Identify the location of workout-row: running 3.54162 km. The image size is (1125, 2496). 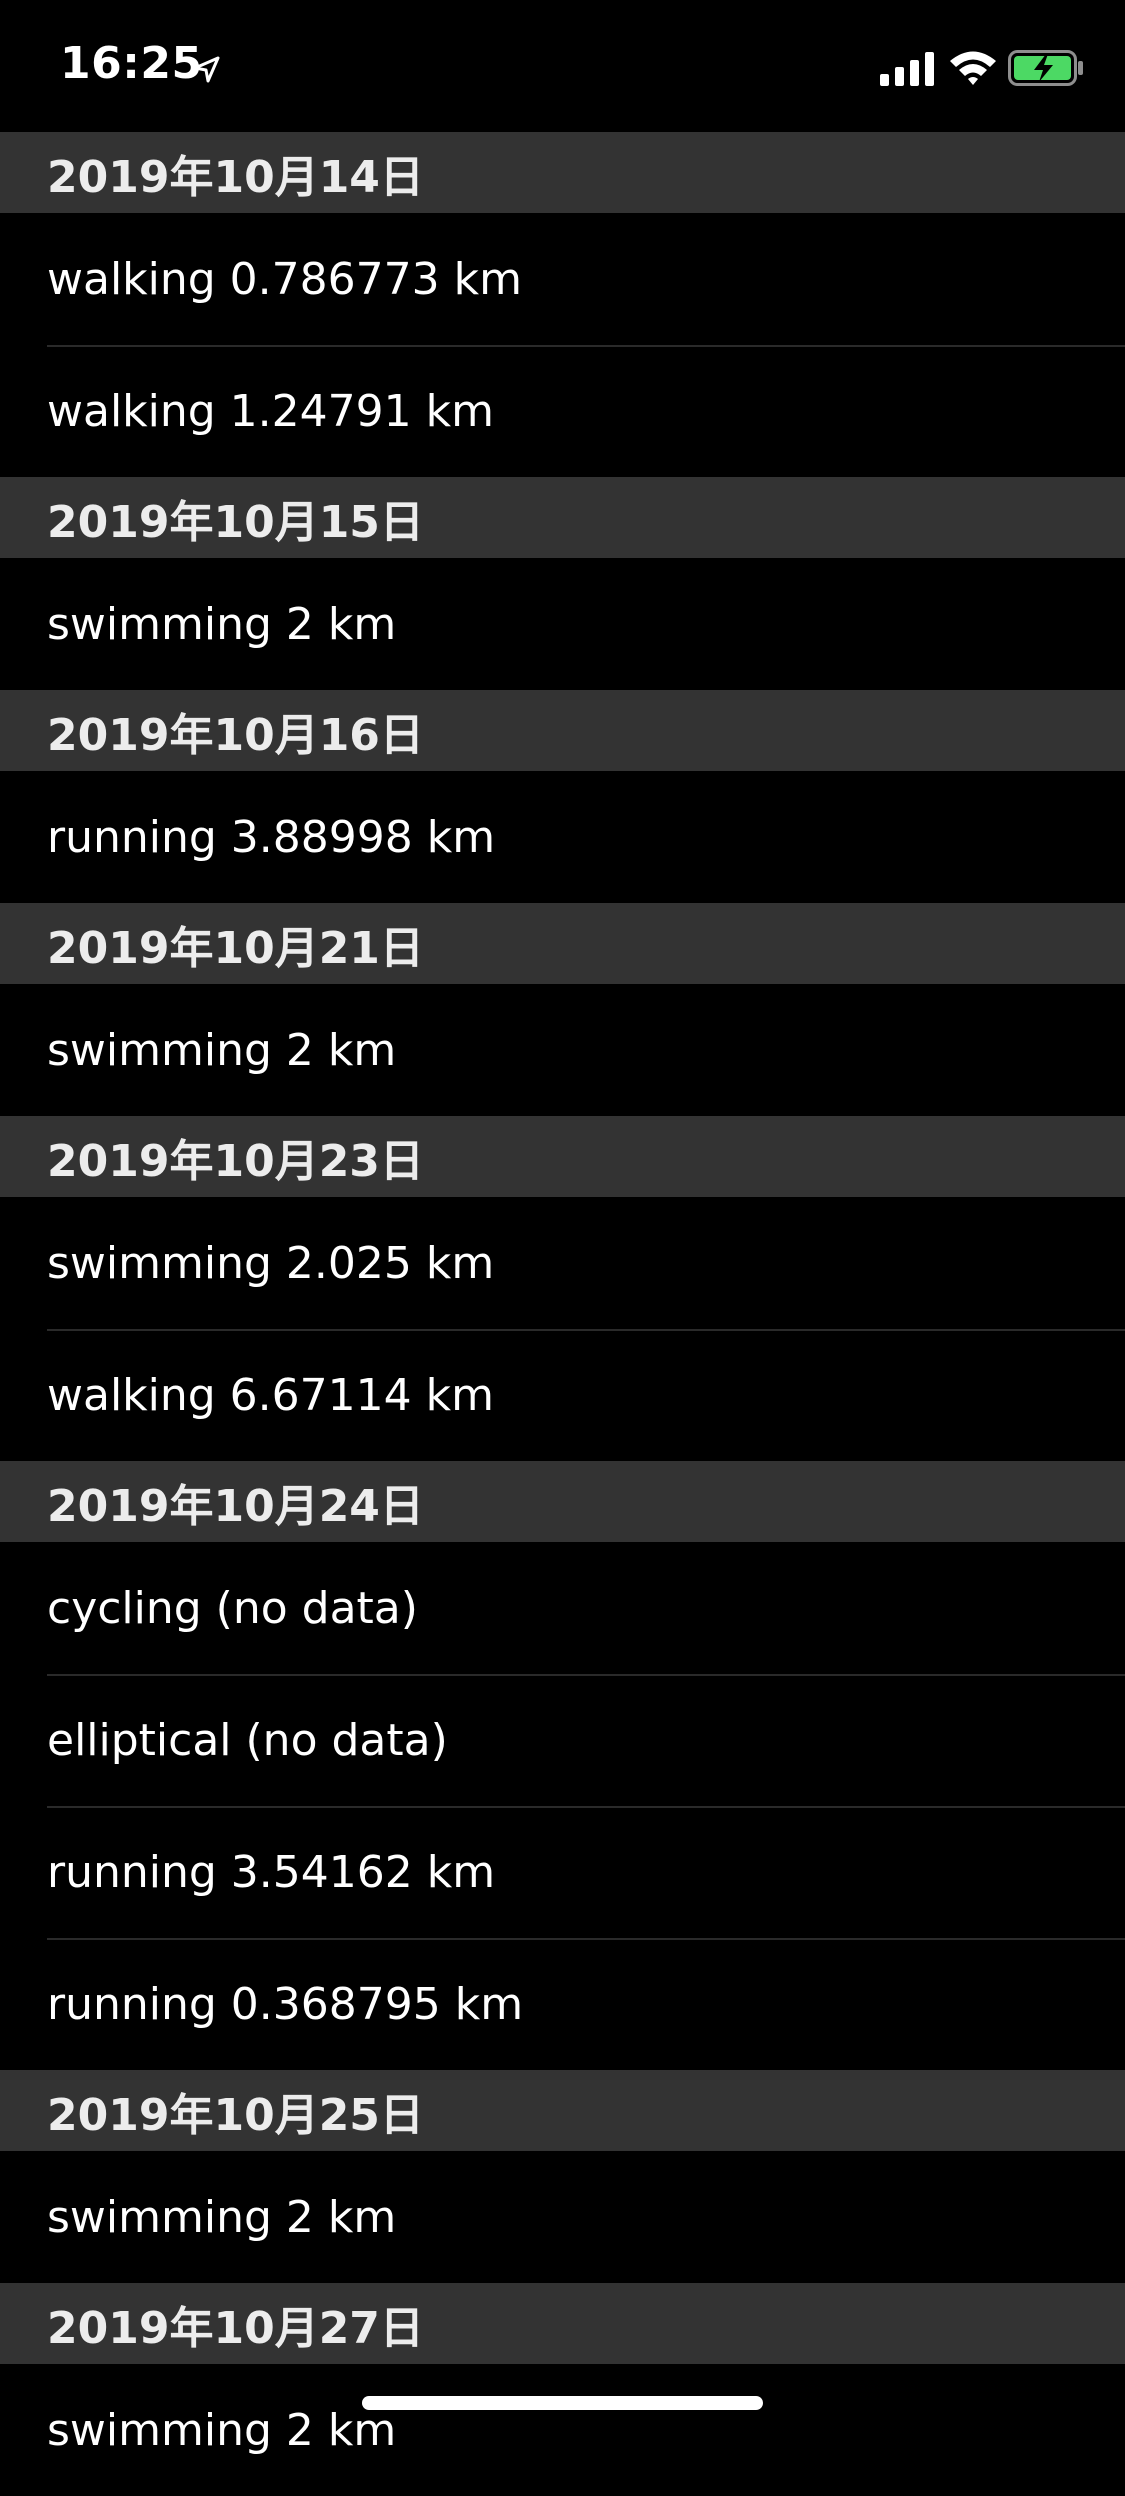
(562, 1872).